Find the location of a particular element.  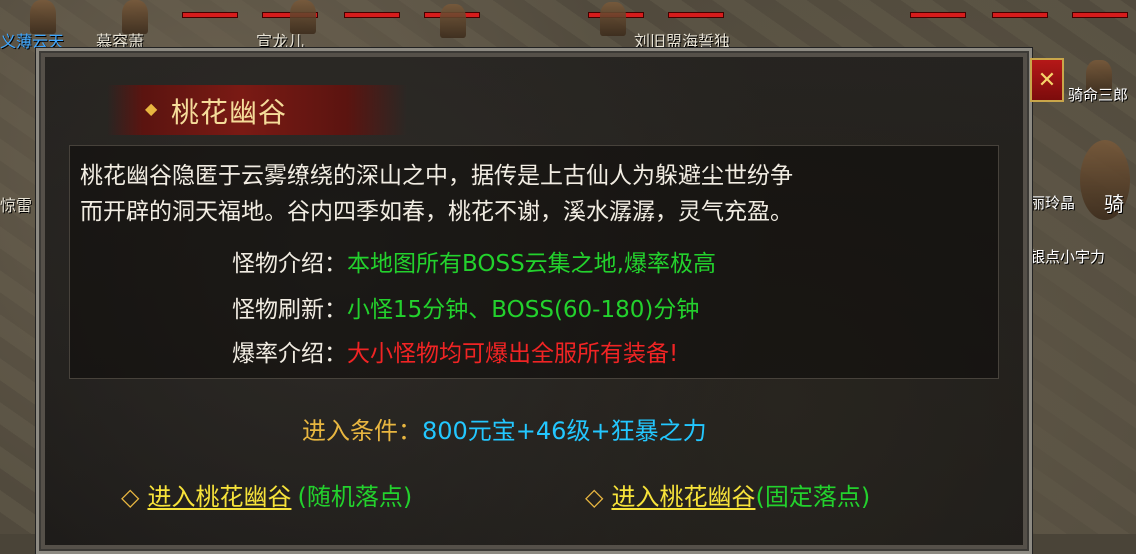

link-note: (随机落点) is located at coordinates (355, 497).